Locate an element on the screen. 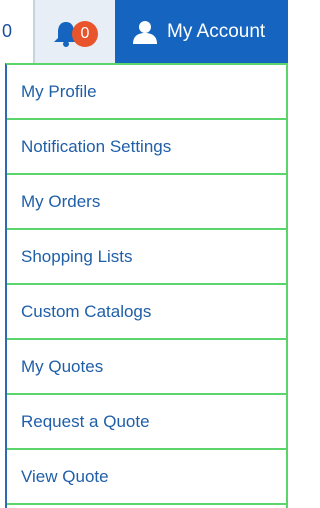 The width and height of the screenshot is (320, 508). menu-item-label: Shopping Lists is located at coordinates (77, 256).